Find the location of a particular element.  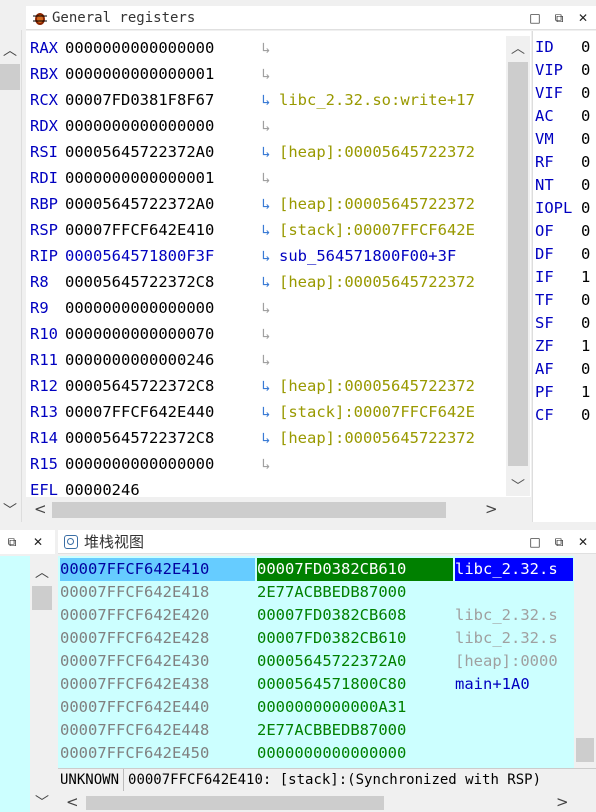

flag-row-iopl: IOPL 0 is located at coordinates (562, 208).